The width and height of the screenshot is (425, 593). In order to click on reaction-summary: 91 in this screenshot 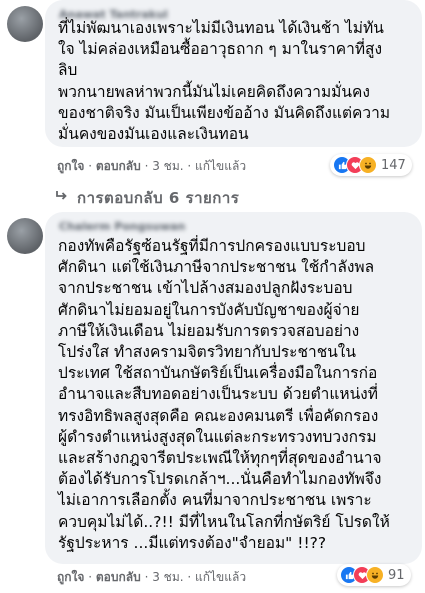, I will do `click(374, 575)`.